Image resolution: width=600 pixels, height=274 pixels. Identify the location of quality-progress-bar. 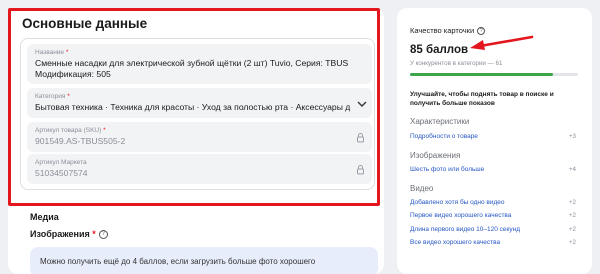
(494, 74).